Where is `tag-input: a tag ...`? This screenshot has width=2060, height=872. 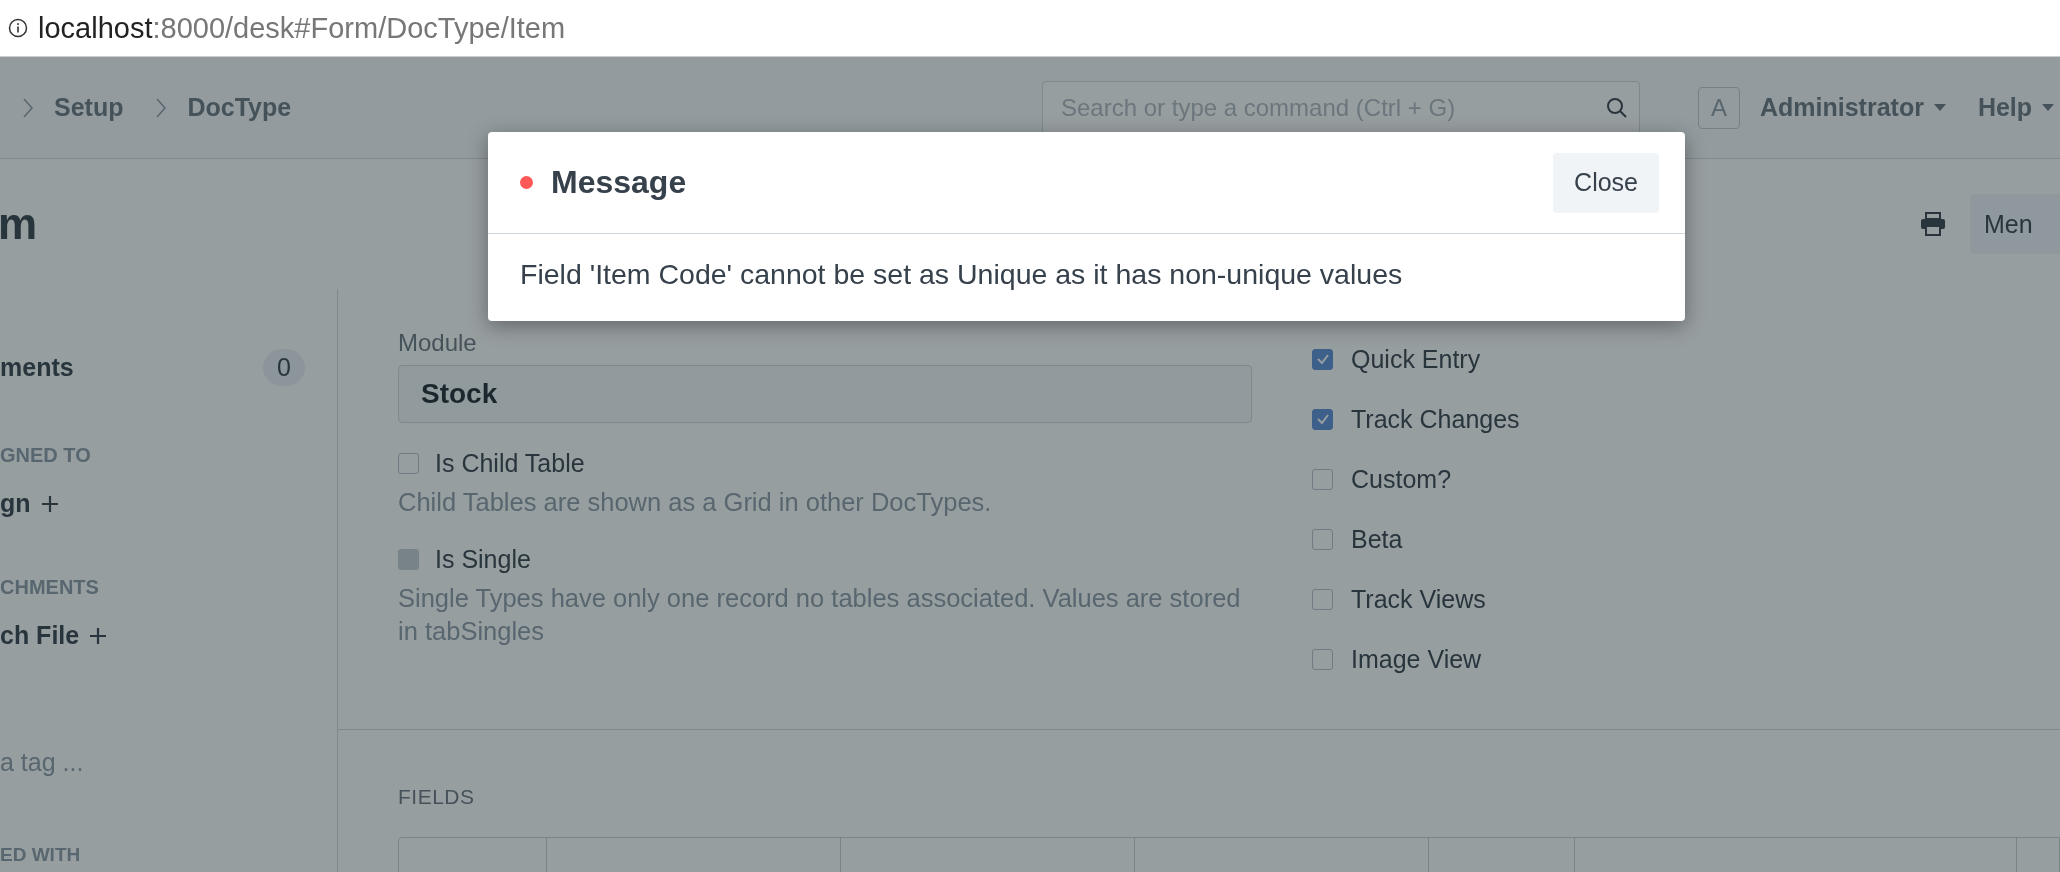 tag-input: a tag ... is located at coordinates (42, 762).